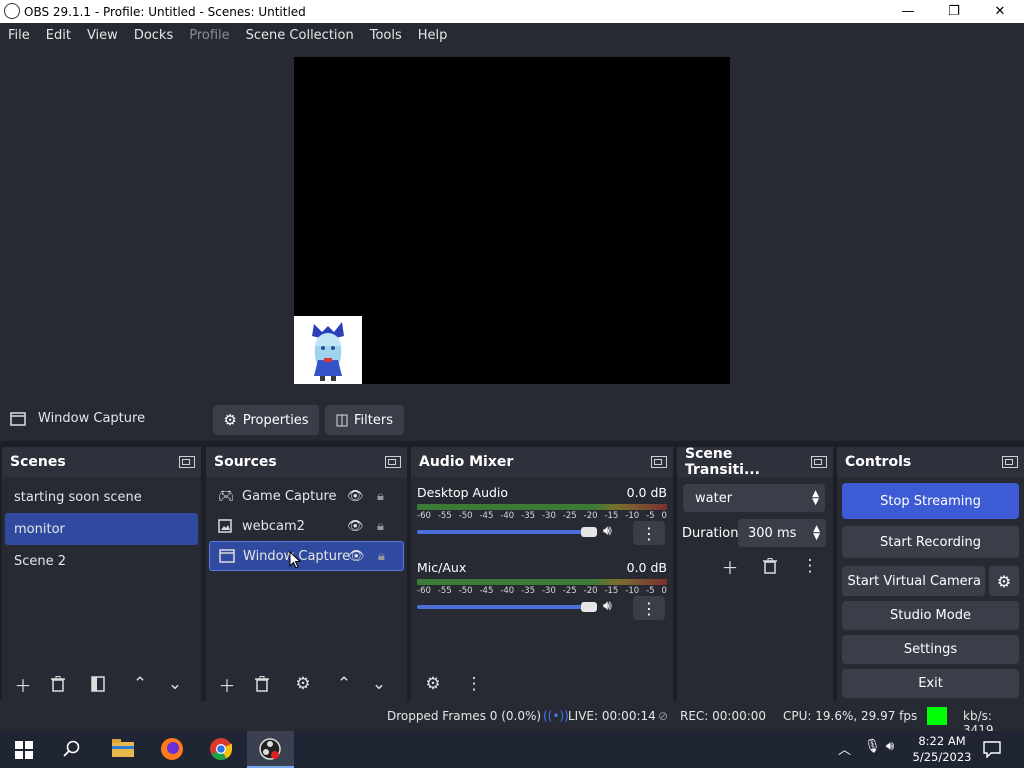  What do you see at coordinates (556, 716) in the screenshot?
I see `live-broadcast-icon: ((•))` at bounding box center [556, 716].